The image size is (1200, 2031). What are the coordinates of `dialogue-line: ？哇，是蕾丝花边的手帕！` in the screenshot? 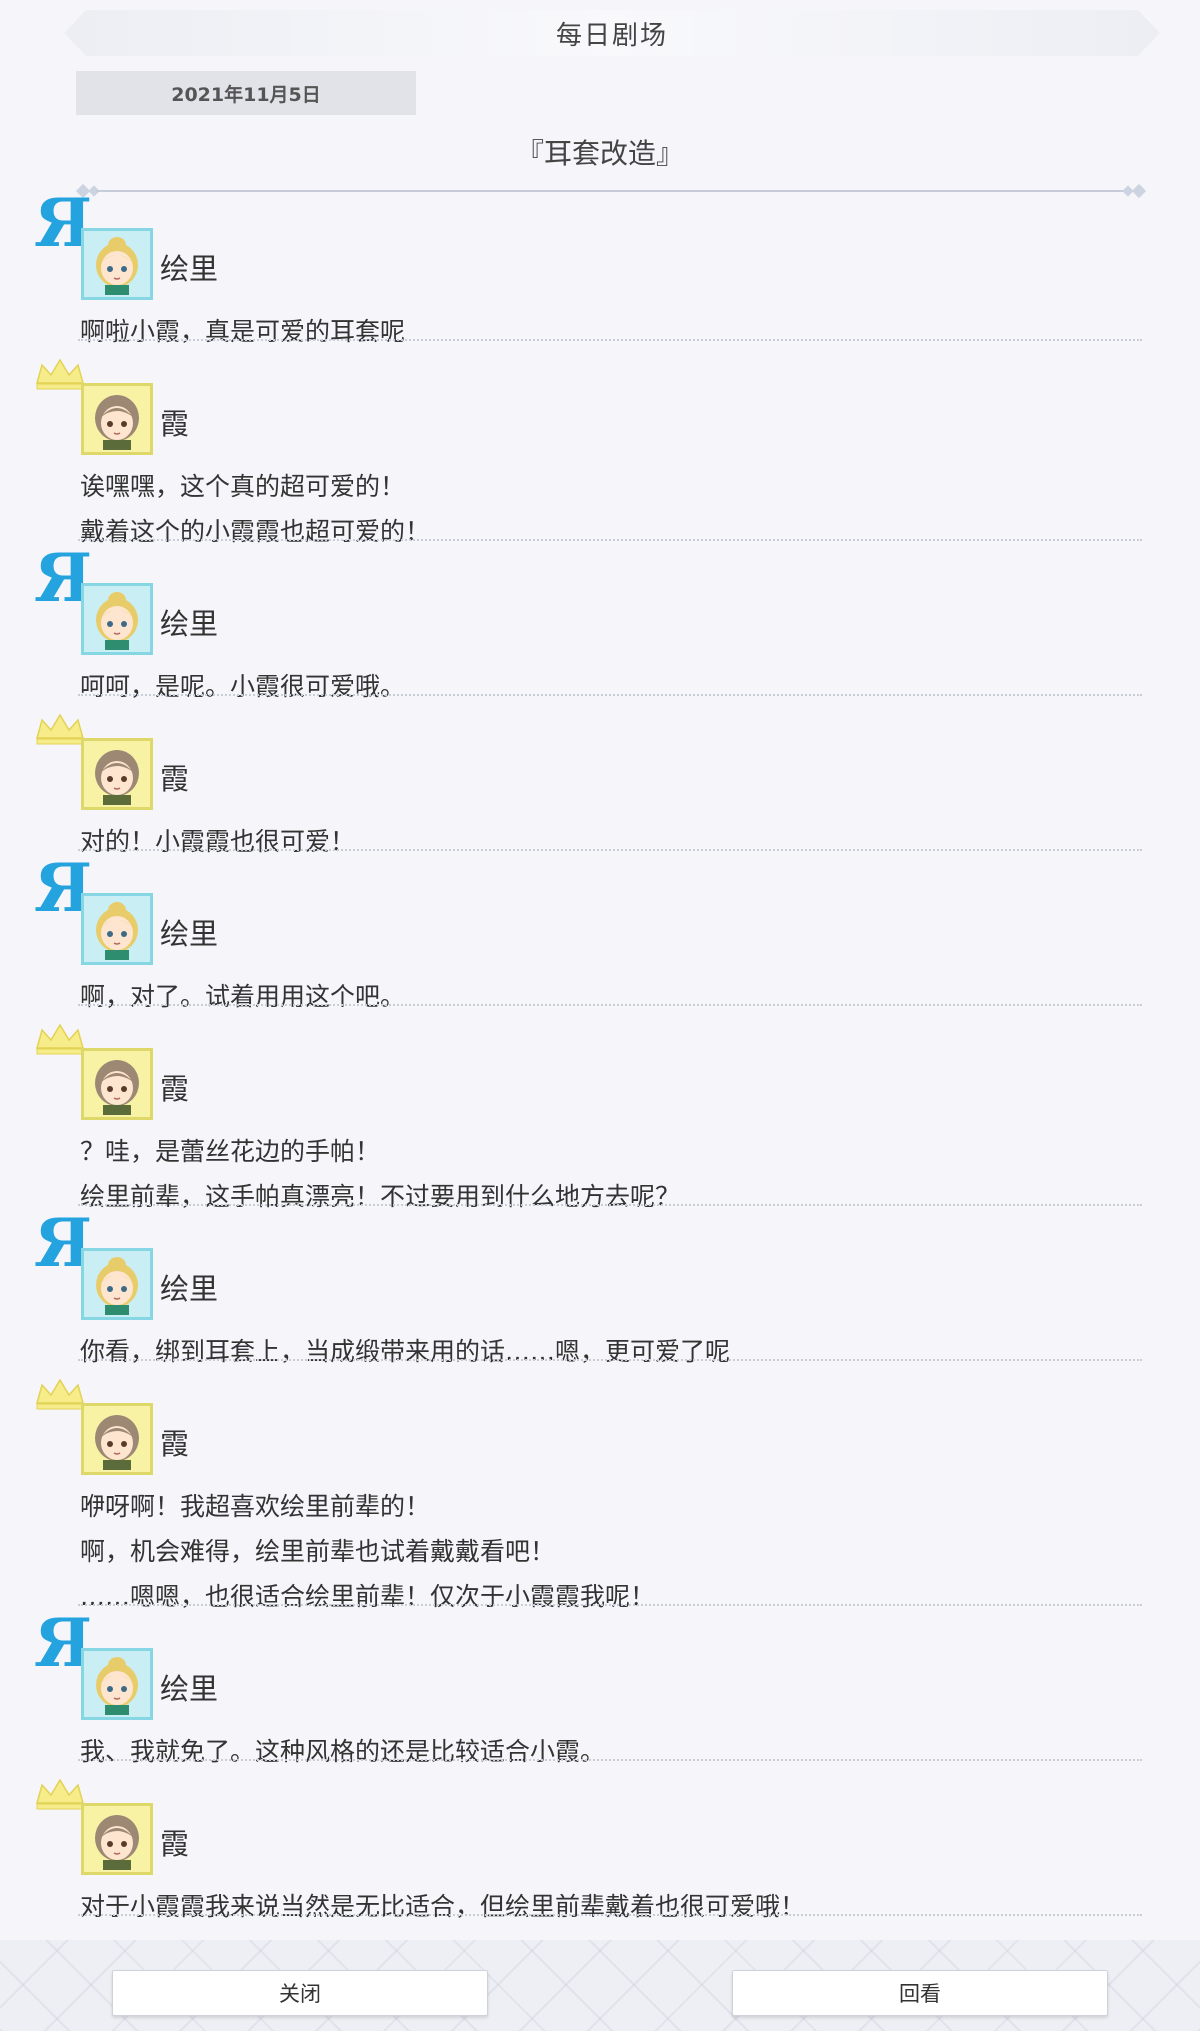 It's located at (230, 1151).